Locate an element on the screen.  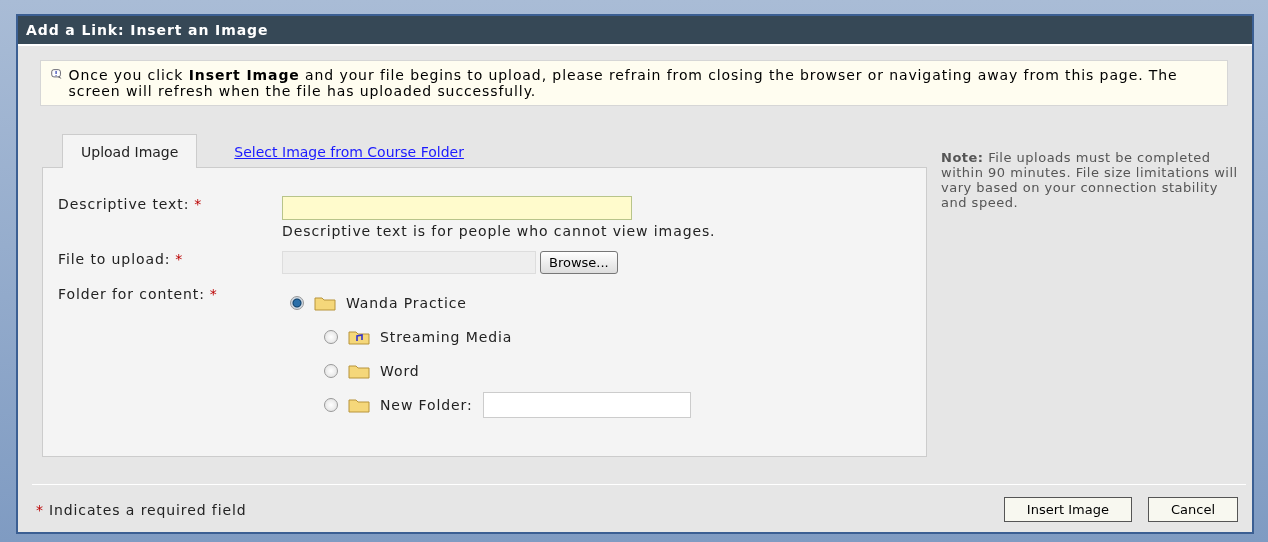
new-folder-field is located at coordinates (586, 405).